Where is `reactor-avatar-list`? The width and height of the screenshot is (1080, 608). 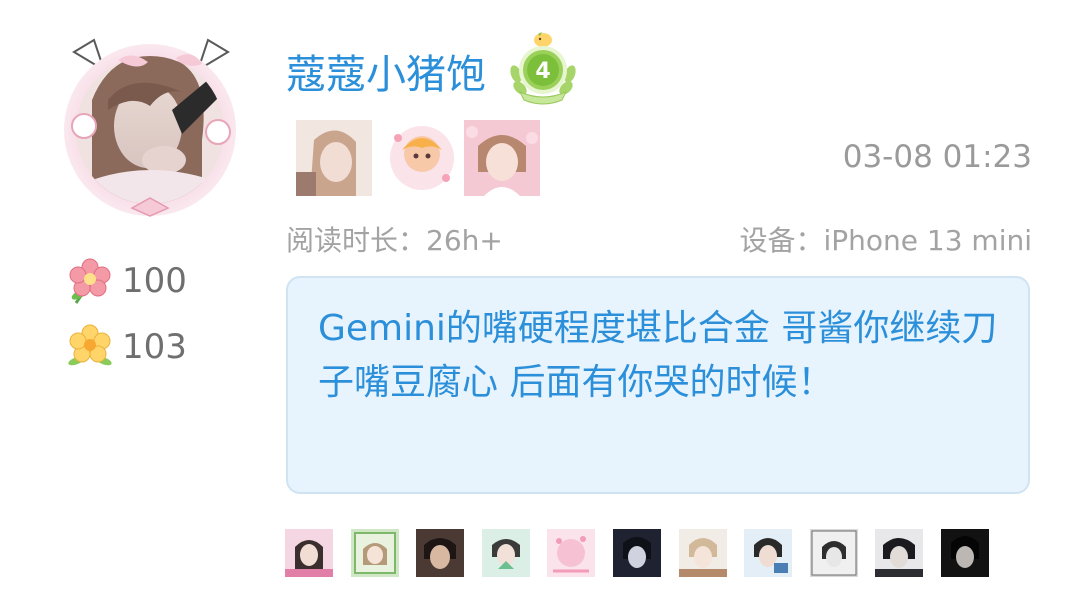 reactor-avatar-list is located at coordinates (646, 553).